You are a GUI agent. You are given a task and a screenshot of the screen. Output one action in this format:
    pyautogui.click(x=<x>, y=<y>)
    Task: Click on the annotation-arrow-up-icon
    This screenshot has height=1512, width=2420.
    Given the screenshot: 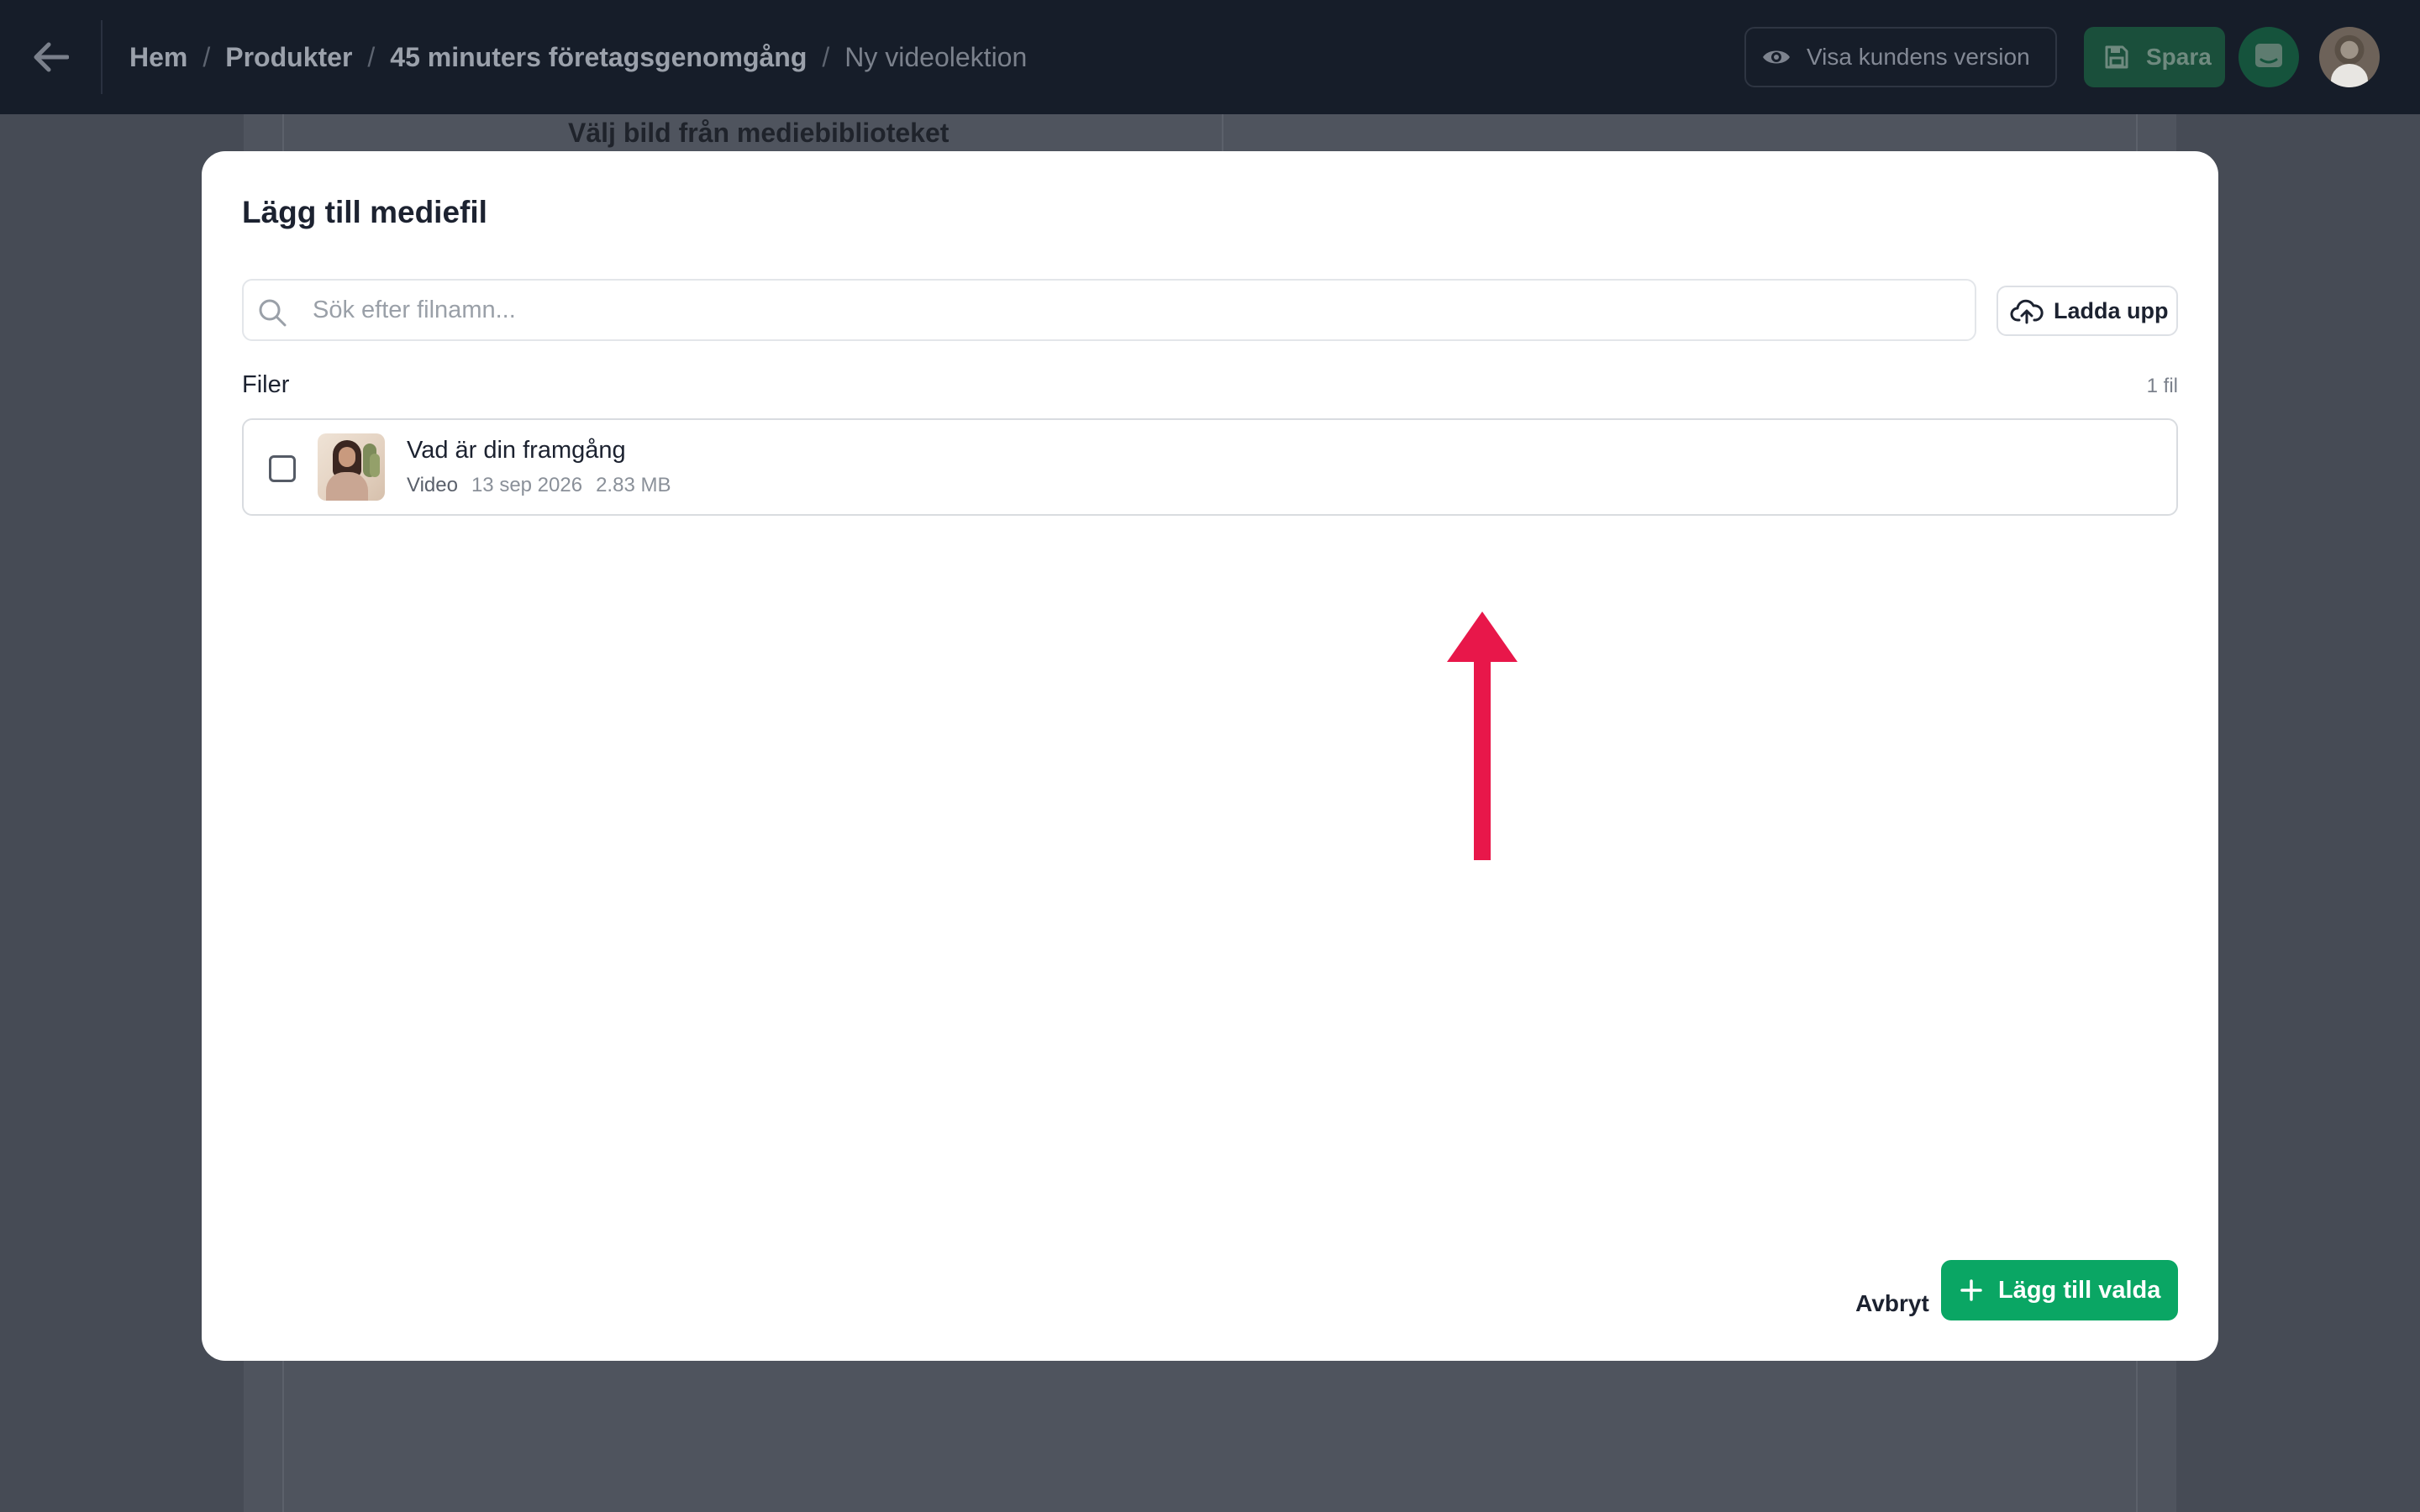 What is the action you would take?
    pyautogui.click(x=1482, y=736)
    